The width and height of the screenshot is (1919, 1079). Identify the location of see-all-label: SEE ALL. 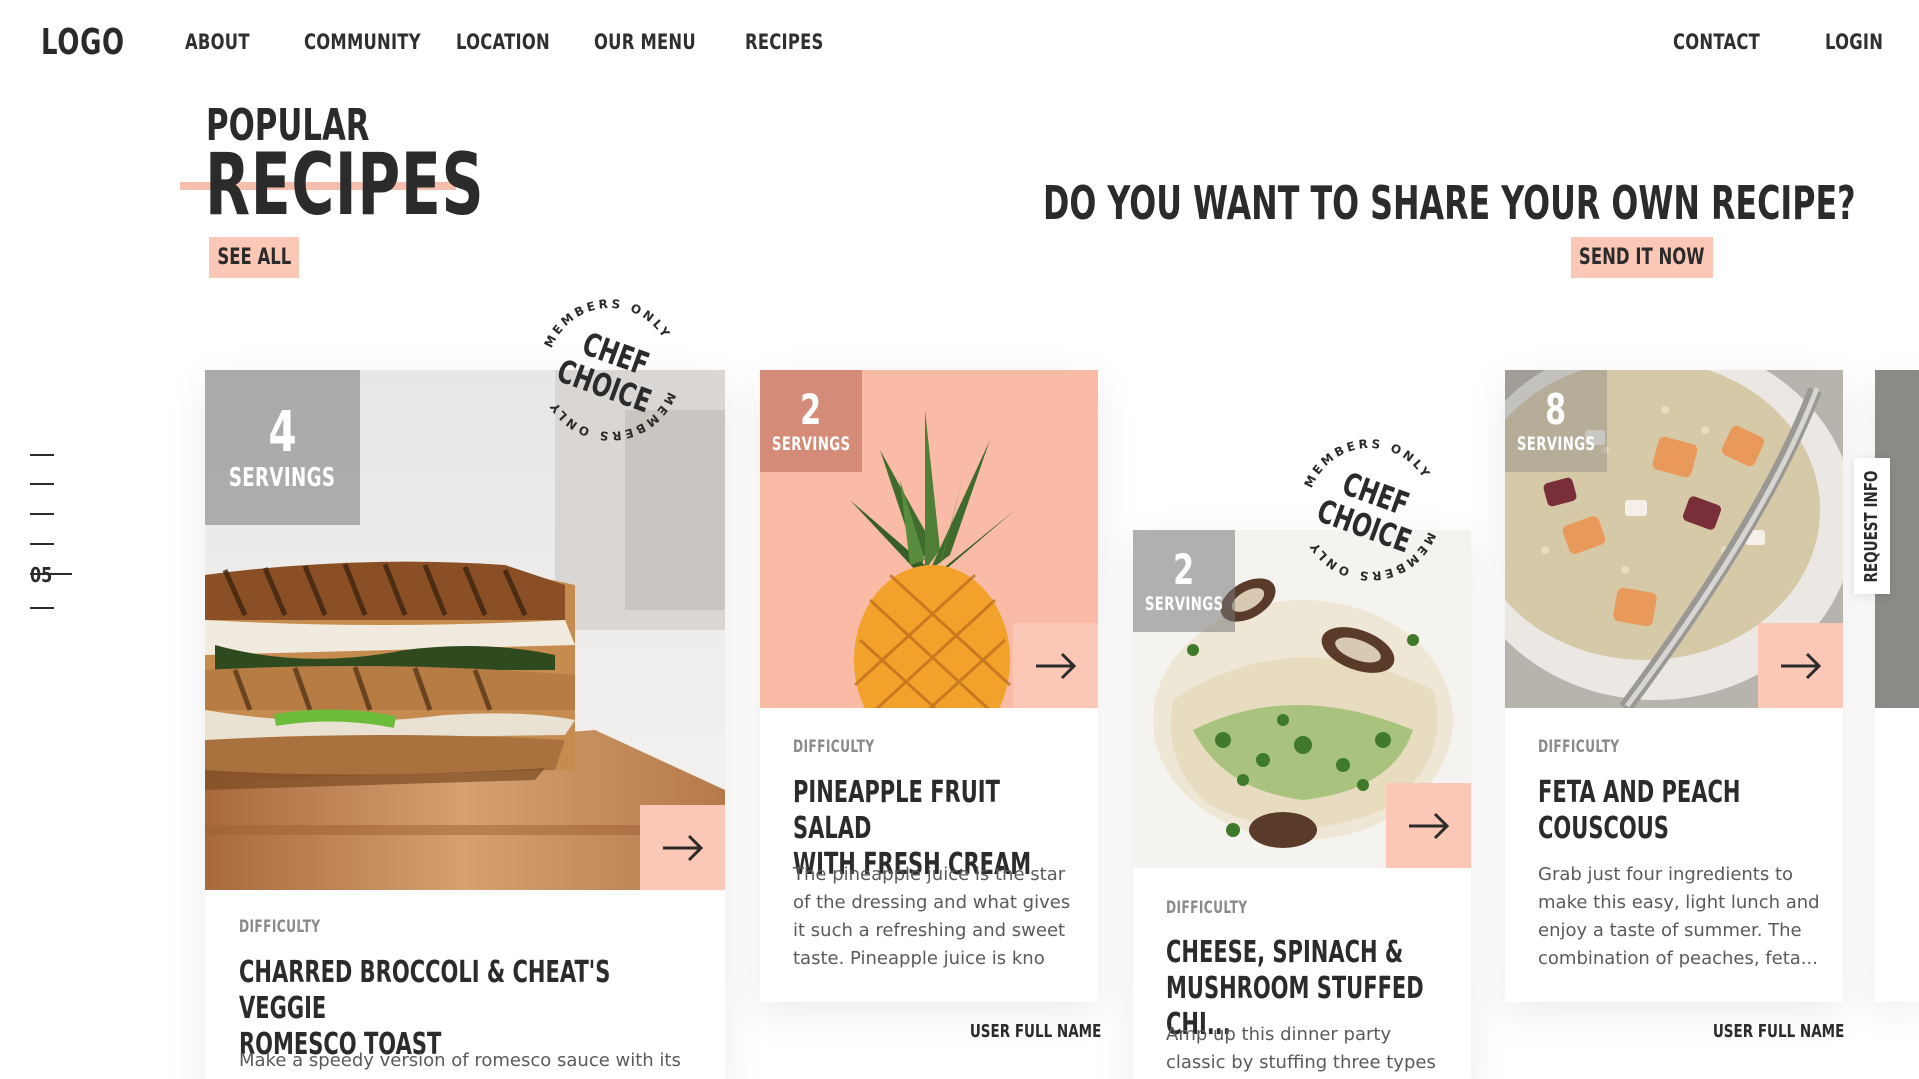
(254, 257).